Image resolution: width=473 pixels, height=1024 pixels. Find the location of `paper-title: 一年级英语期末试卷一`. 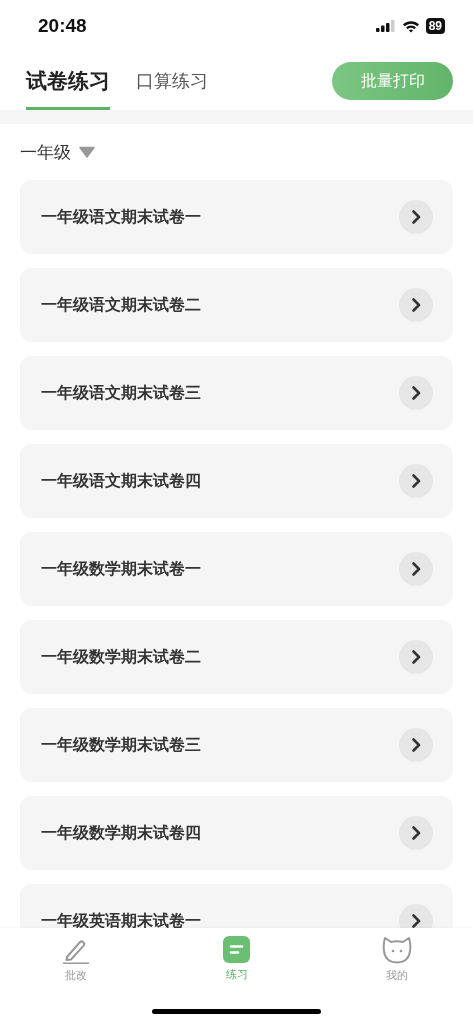

paper-title: 一年级英语期末试卷一 is located at coordinates (121, 919).